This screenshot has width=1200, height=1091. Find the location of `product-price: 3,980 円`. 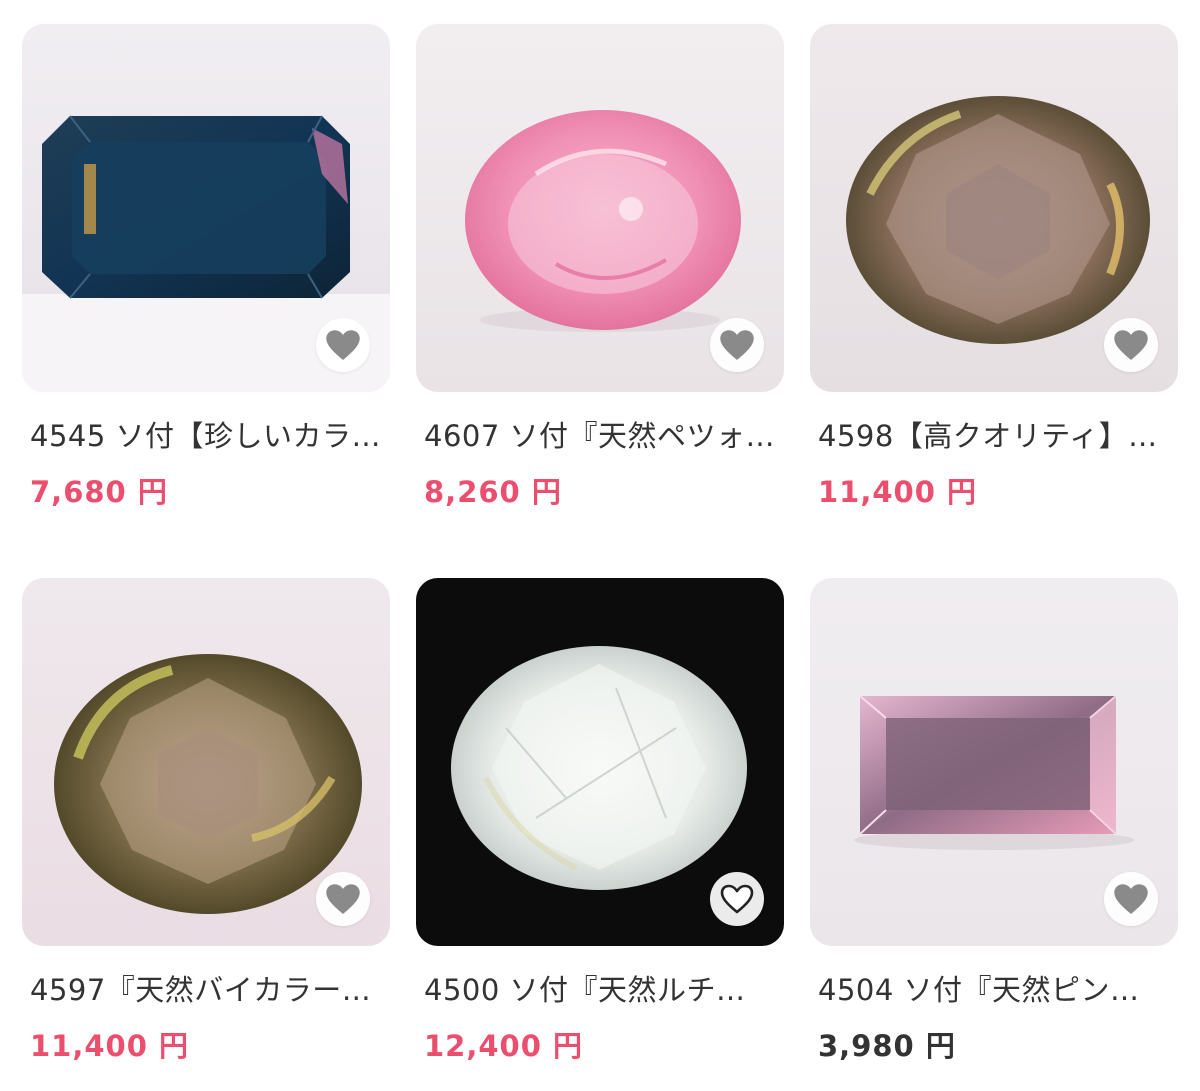

product-price: 3,980 円 is located at coordinates (887, 1046).